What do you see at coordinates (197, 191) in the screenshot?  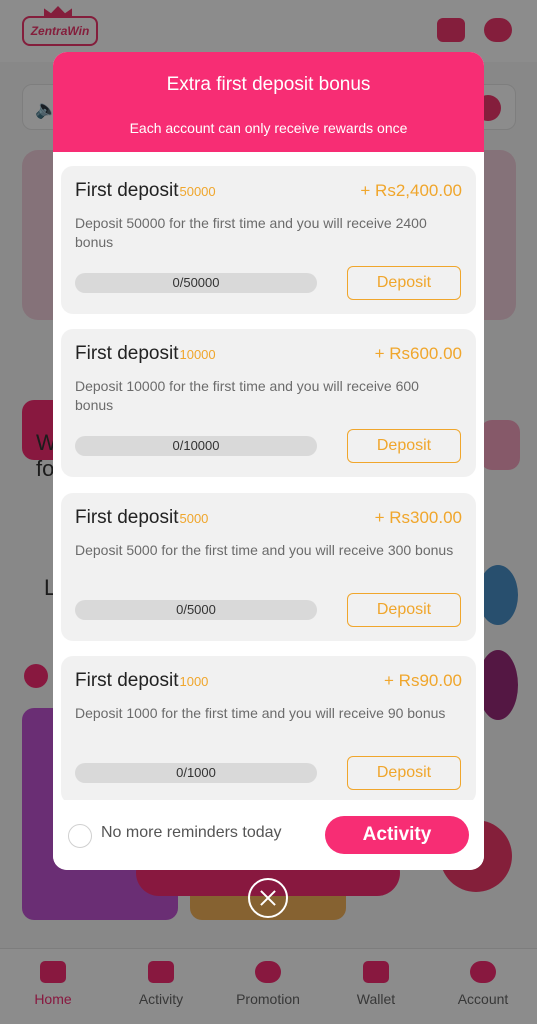 I see `bonus-threshold: 50000` at bounding box center [197, 191].